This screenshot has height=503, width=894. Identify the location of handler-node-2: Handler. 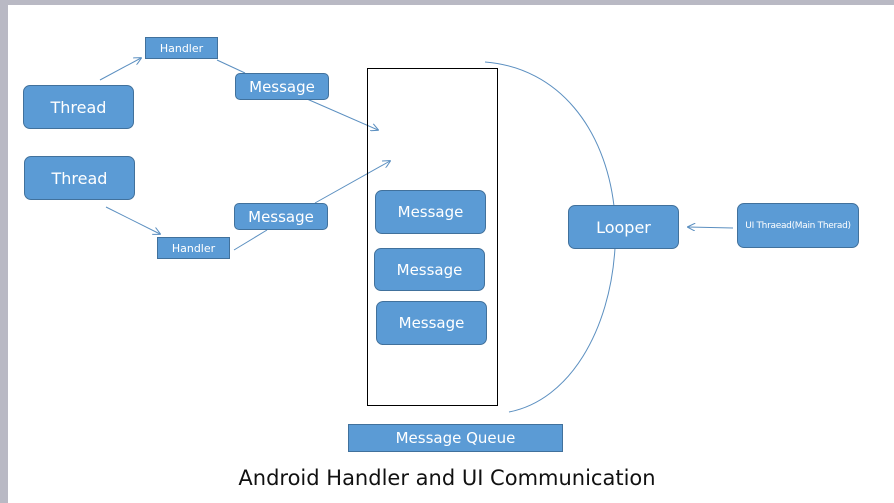
(193, 248).